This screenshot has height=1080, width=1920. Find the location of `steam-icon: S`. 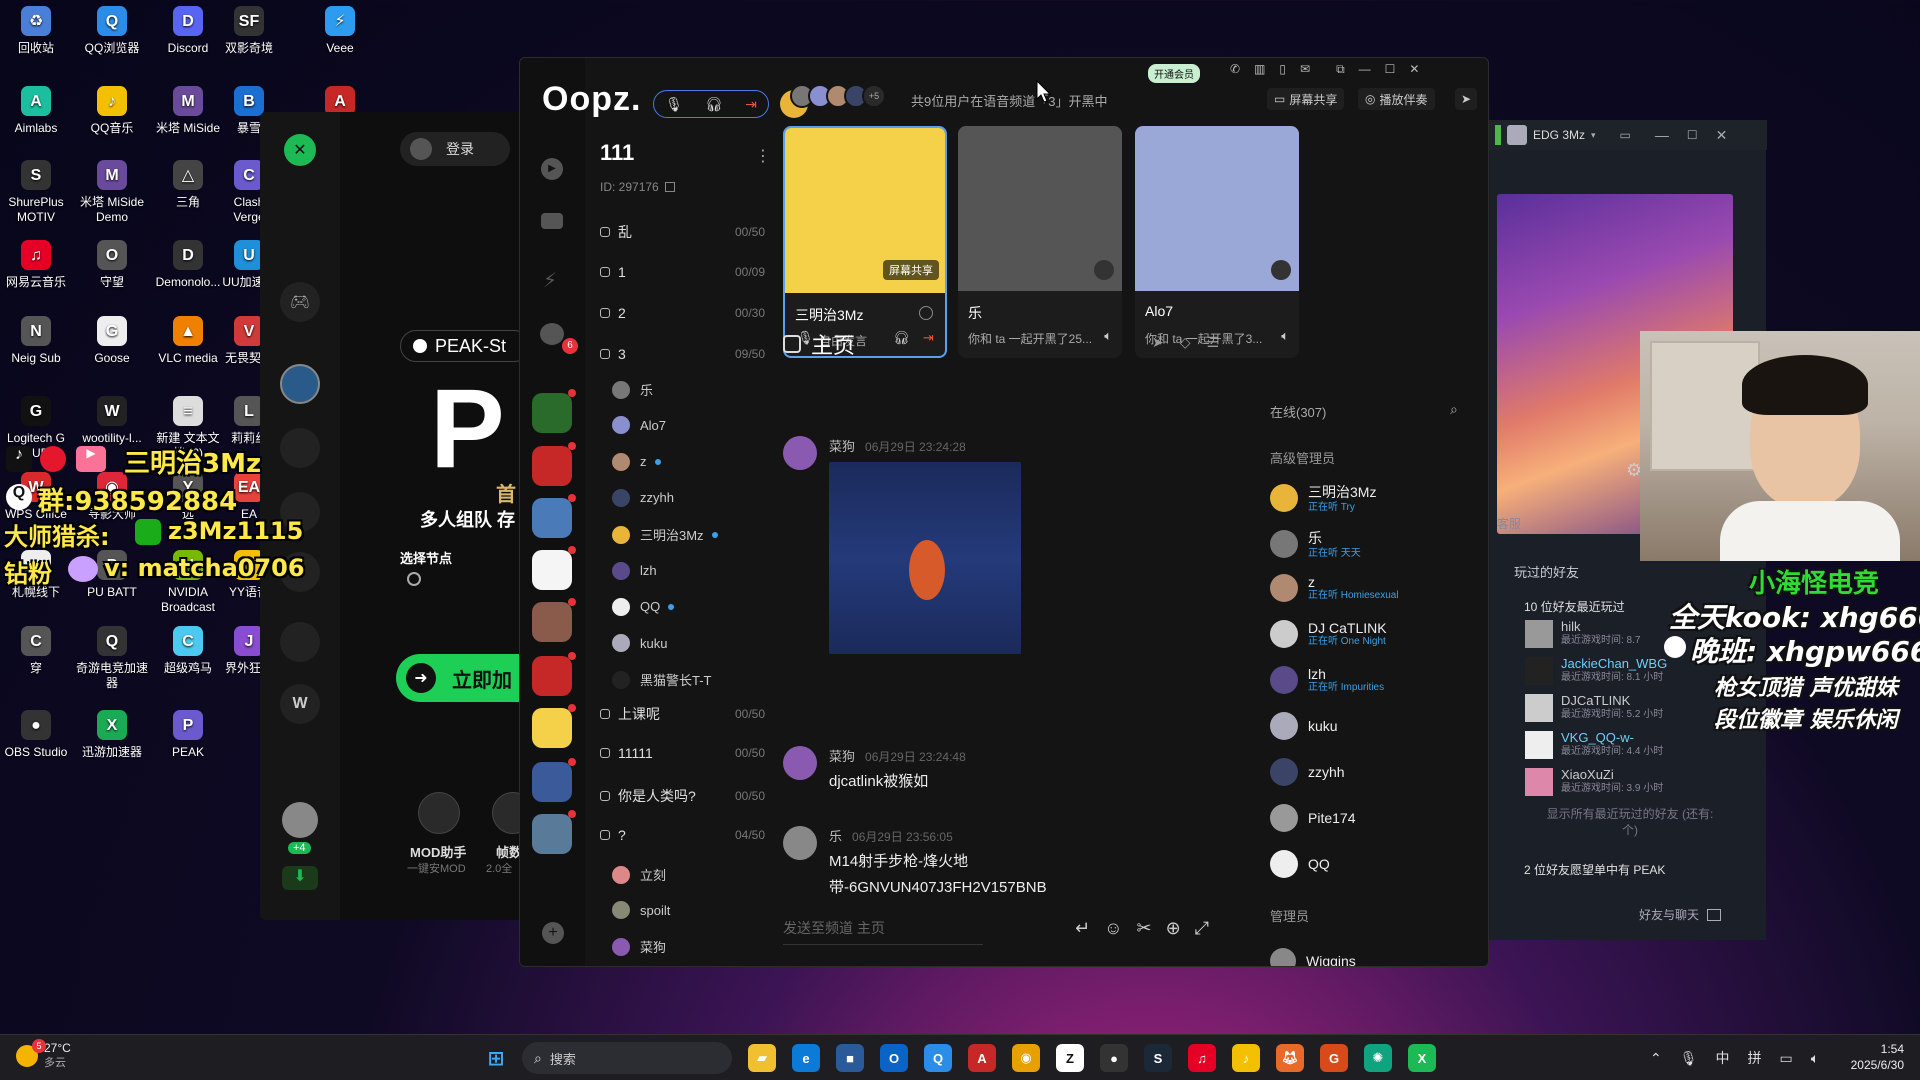

steam-icon: S is located at coordinates (1158, 1058).